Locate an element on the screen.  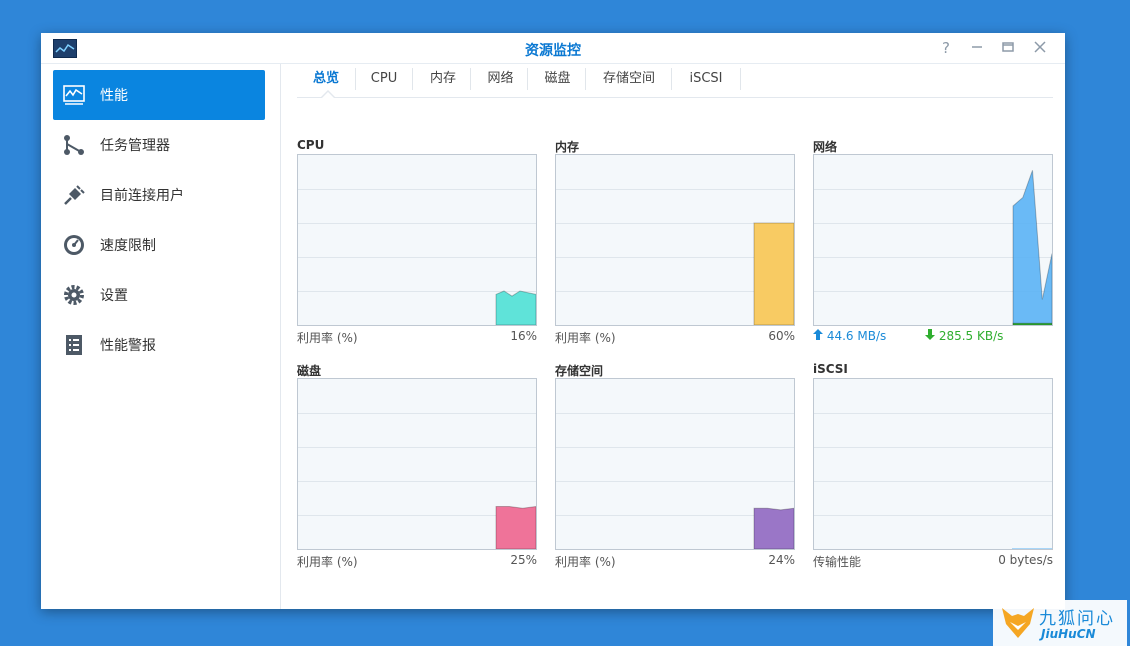
plug-icon is located at coordinates (74, 195).